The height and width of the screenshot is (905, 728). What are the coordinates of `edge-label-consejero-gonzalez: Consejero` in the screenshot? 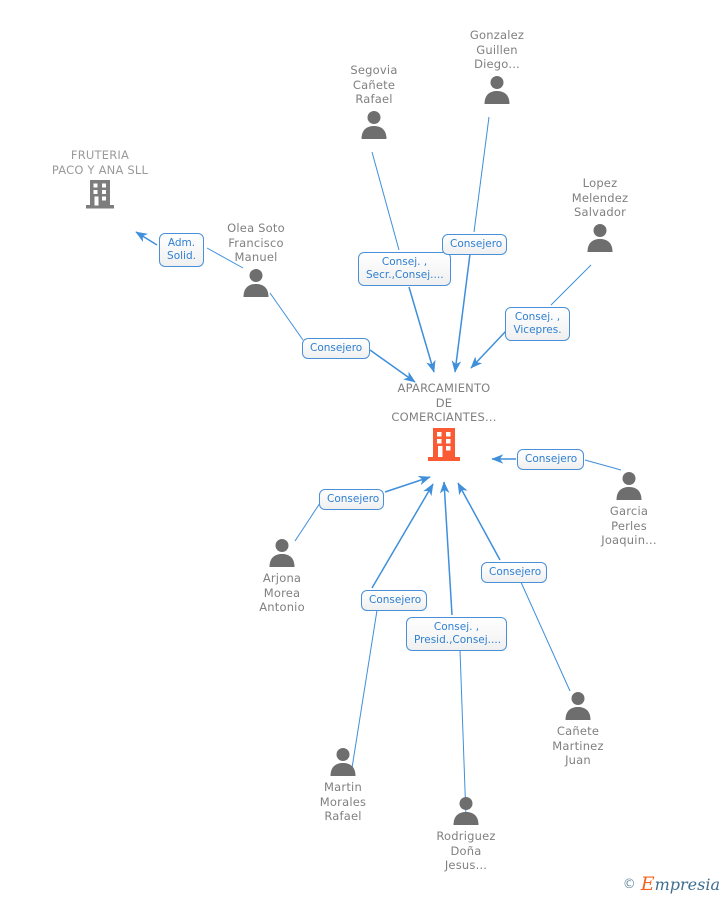 It's located at (474, 244).